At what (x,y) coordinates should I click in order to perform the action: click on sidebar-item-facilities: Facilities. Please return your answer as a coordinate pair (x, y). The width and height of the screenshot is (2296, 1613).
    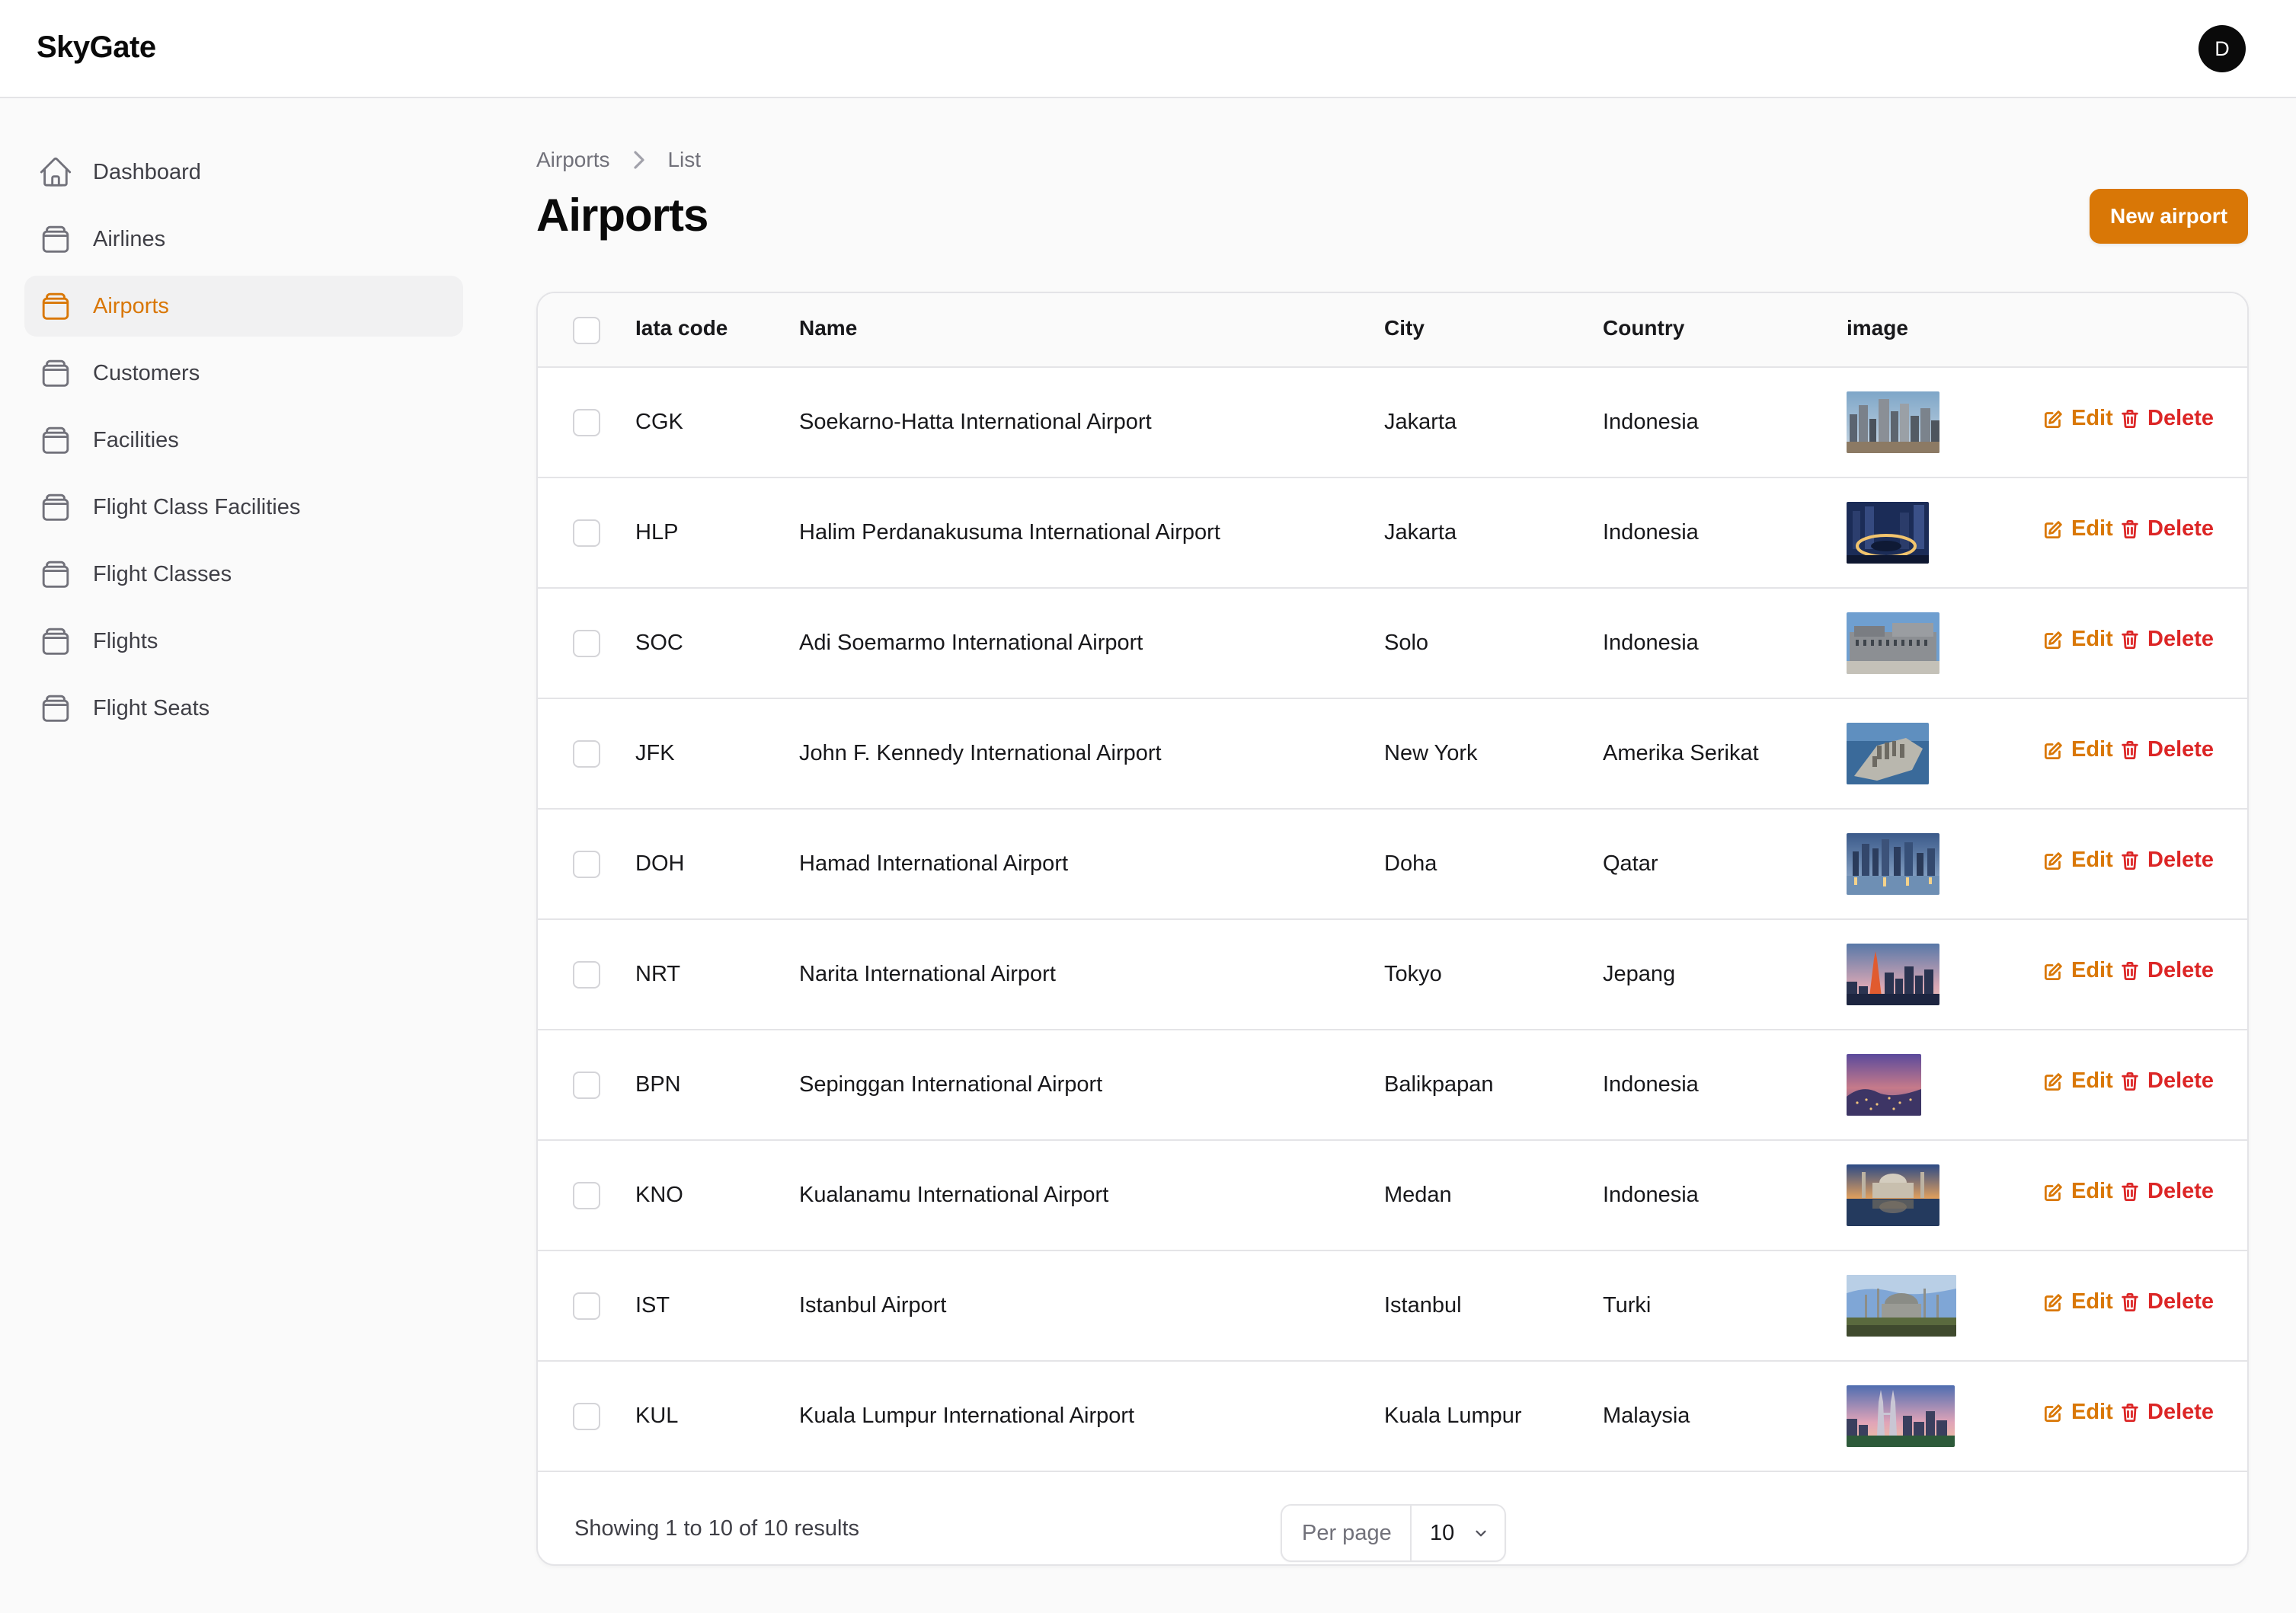
    Looking at the image, I should click on (243, 440).